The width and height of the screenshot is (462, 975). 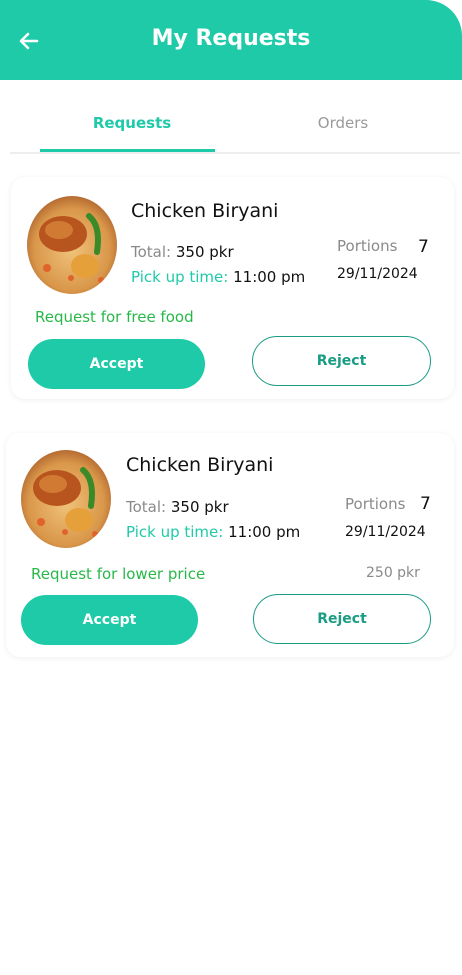 I want to click on page-title: My Requests, so click(x=231, y=38).